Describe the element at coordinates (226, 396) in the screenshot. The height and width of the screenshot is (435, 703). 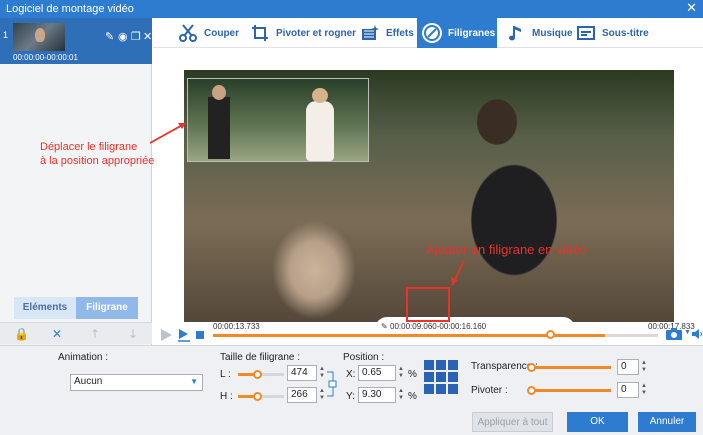
I see `height-label: H :` at that location.